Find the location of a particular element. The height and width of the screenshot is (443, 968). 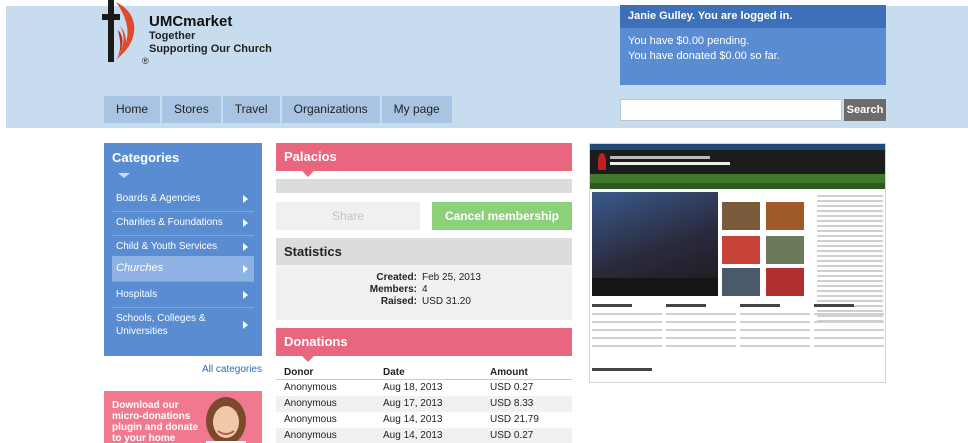

stat-members: Members: 4 is located at coordinates (424, 290).